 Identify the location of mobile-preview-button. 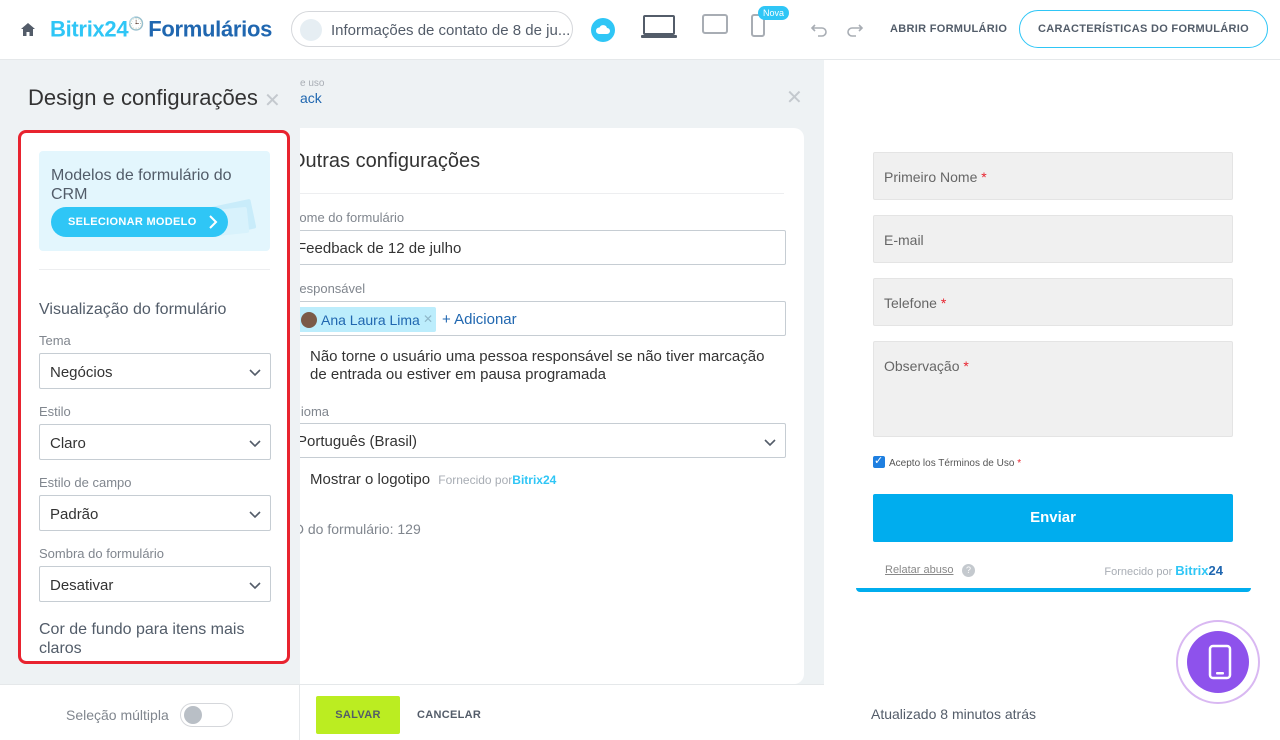
(1218, 662).